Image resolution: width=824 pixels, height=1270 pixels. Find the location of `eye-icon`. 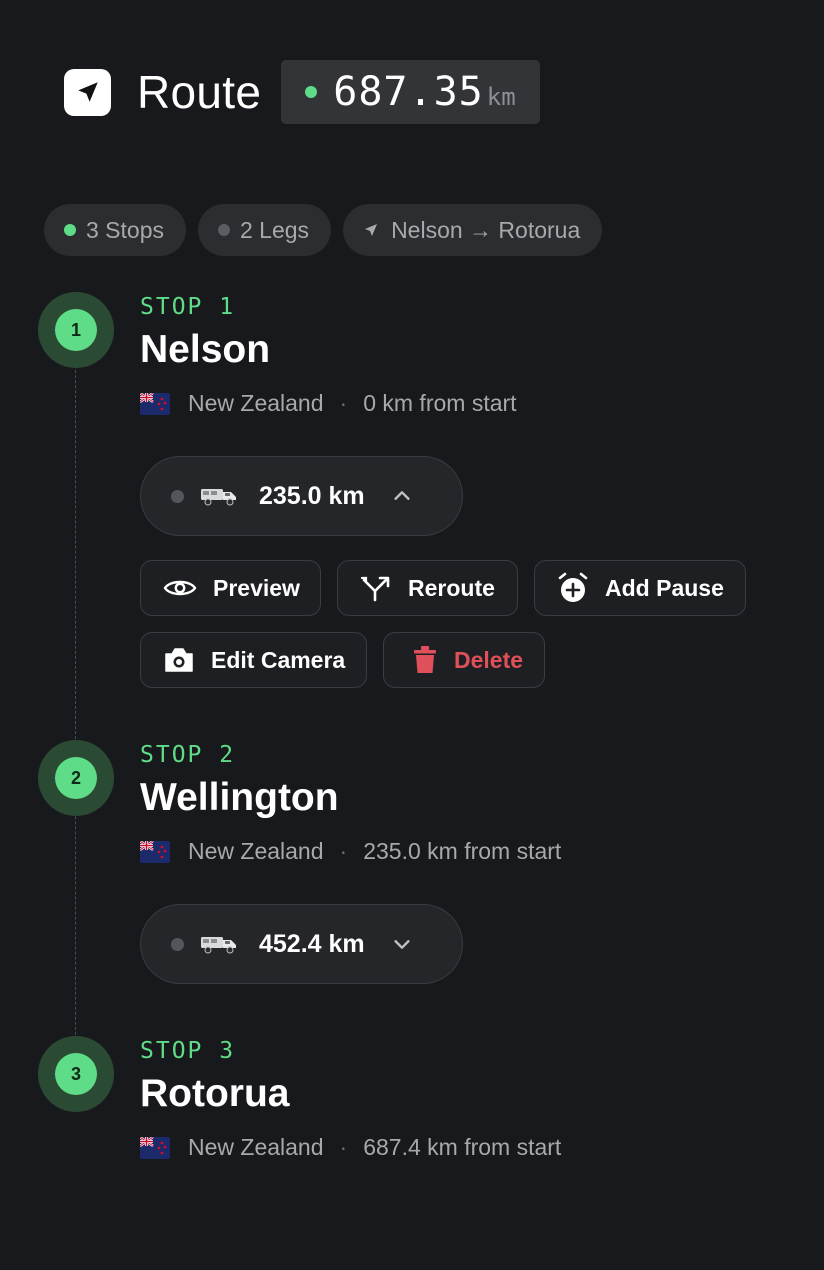

eye-icon is located at coordinates (180, 588).